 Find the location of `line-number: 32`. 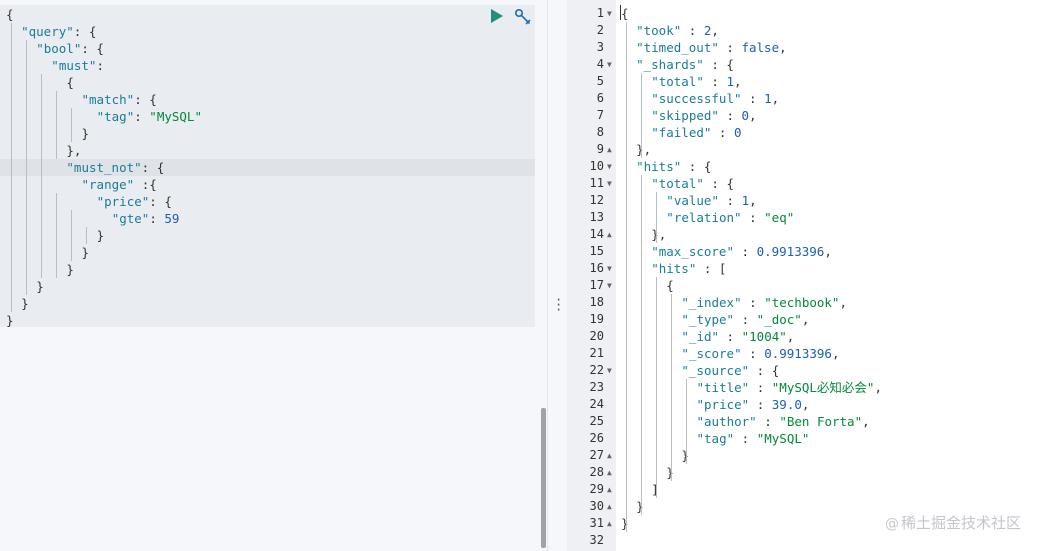

line-number: 32 is located at coordinates (596, 540).